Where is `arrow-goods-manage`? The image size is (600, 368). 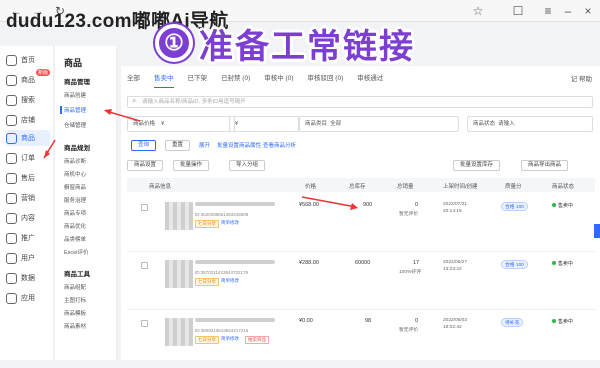 arrow-goods-manage is located at coordinates (123, 116).